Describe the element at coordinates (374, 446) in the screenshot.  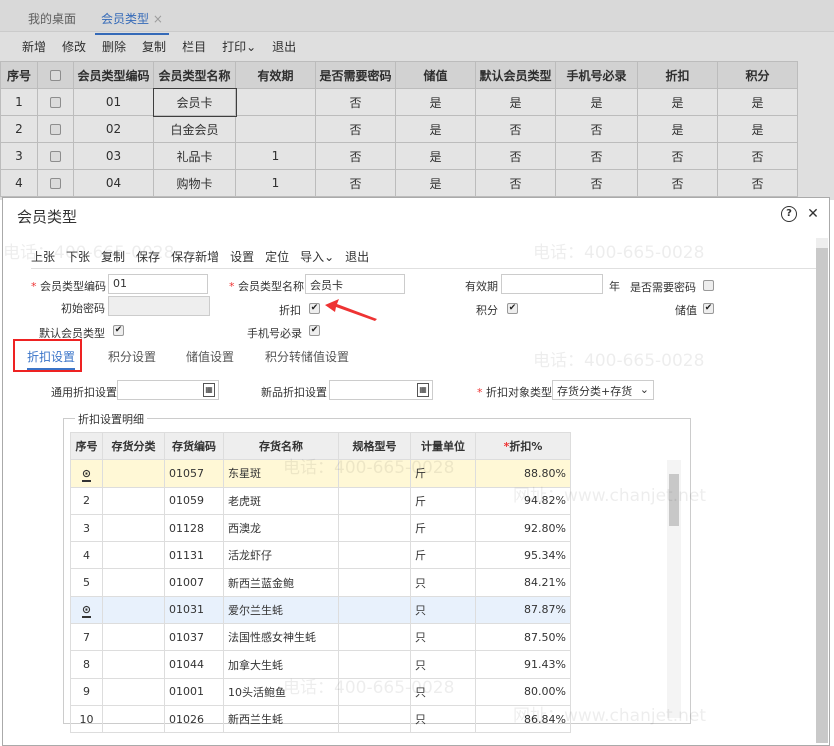
I see `column-header: 规格型号` at that location.